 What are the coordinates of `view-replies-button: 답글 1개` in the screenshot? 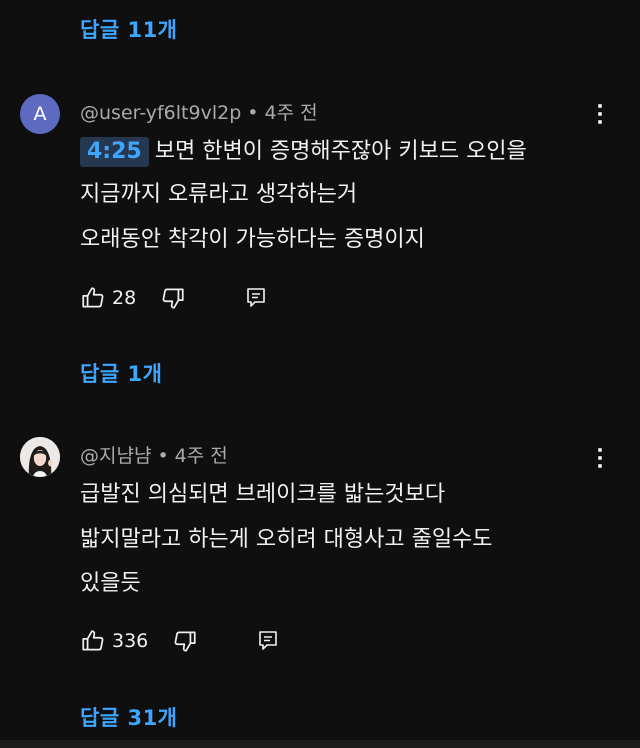 It's located at (121, 373).